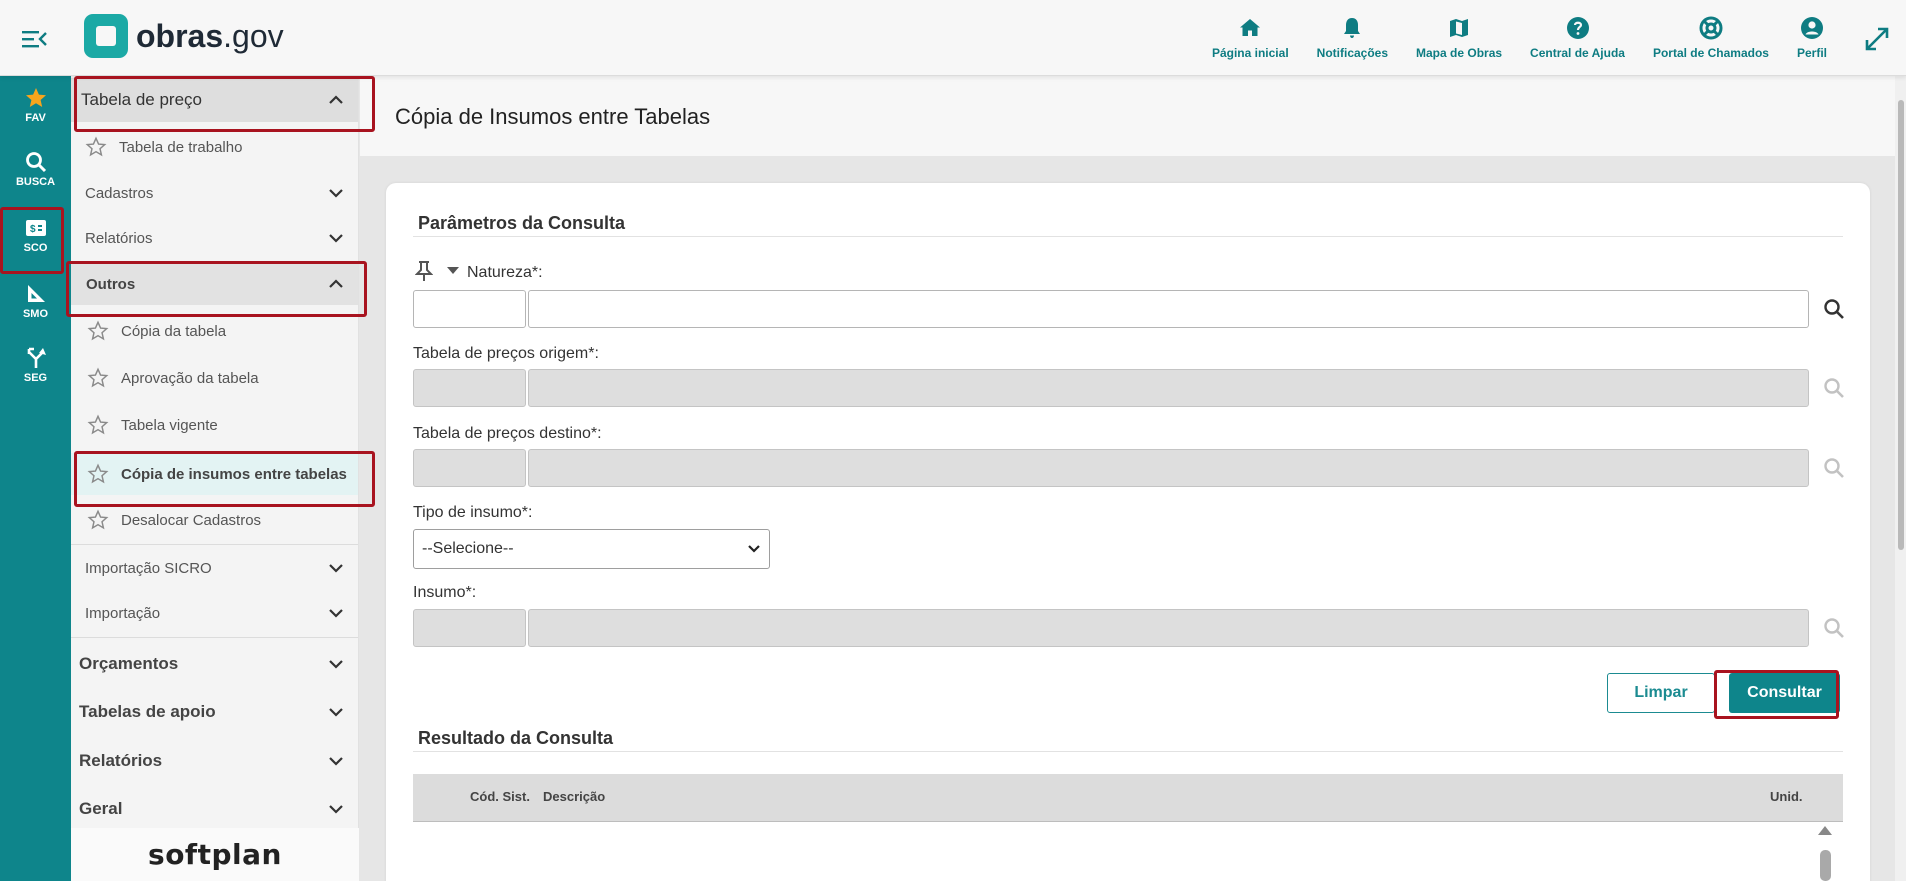  Describe the element at coordinates (215, 854) in the screenshot. I see `softplan-logo: softplan` at that location.